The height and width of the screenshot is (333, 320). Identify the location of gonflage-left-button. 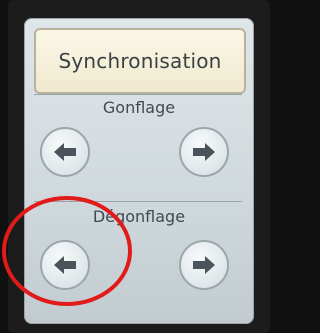
(65, 152).